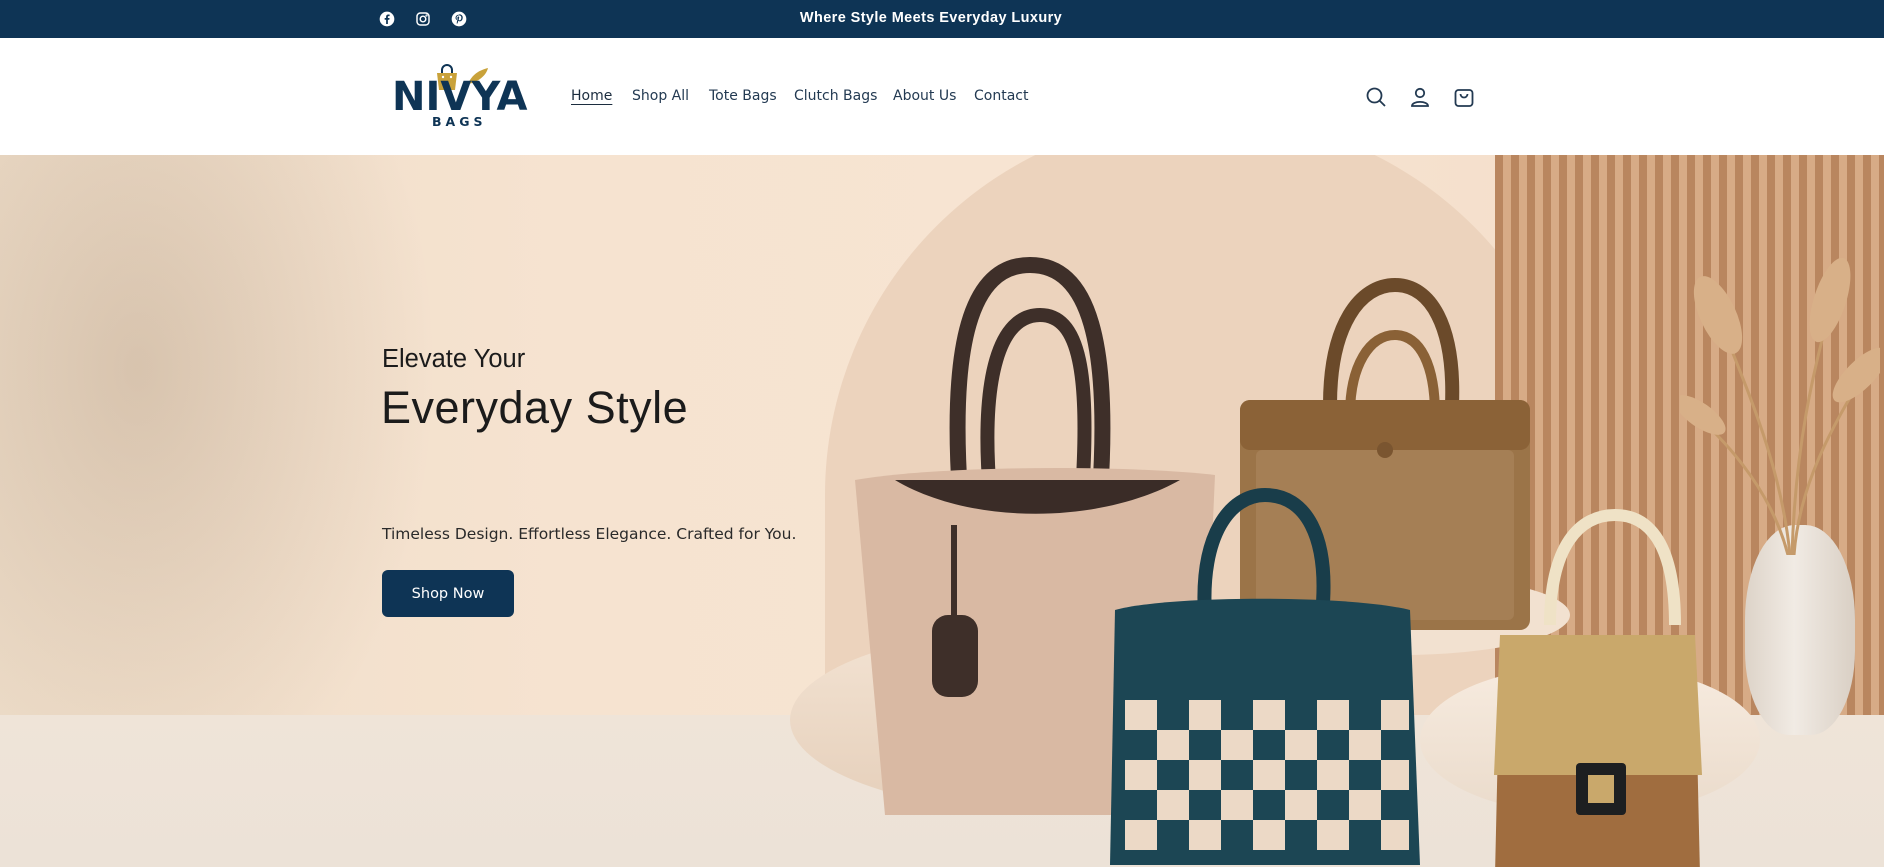  Describe the element at coordinates (1420, 97) in the screenshot. I see `account-icon` at that location.